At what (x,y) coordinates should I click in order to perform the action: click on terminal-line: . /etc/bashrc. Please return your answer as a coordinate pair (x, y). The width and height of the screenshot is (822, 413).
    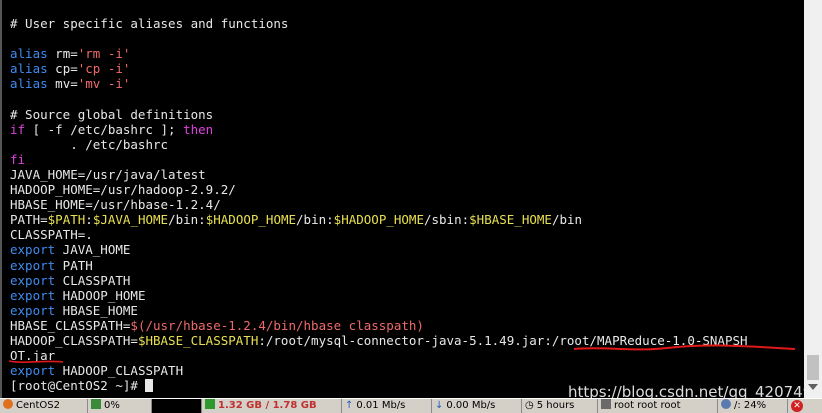
    Looking at the image, I should click on (379, 144).